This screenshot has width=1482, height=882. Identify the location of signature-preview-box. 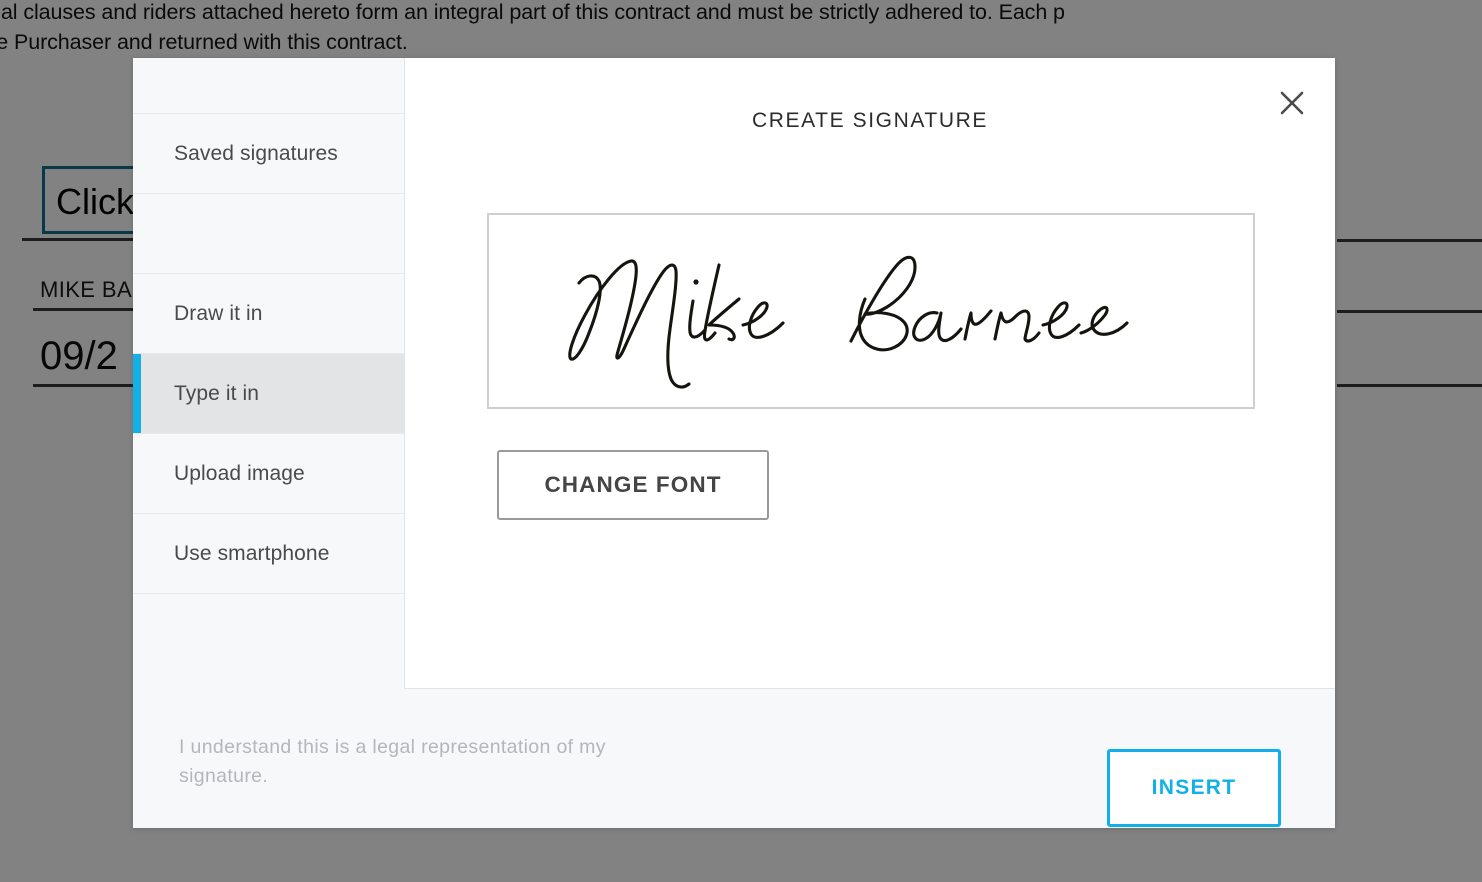
(871, 311).